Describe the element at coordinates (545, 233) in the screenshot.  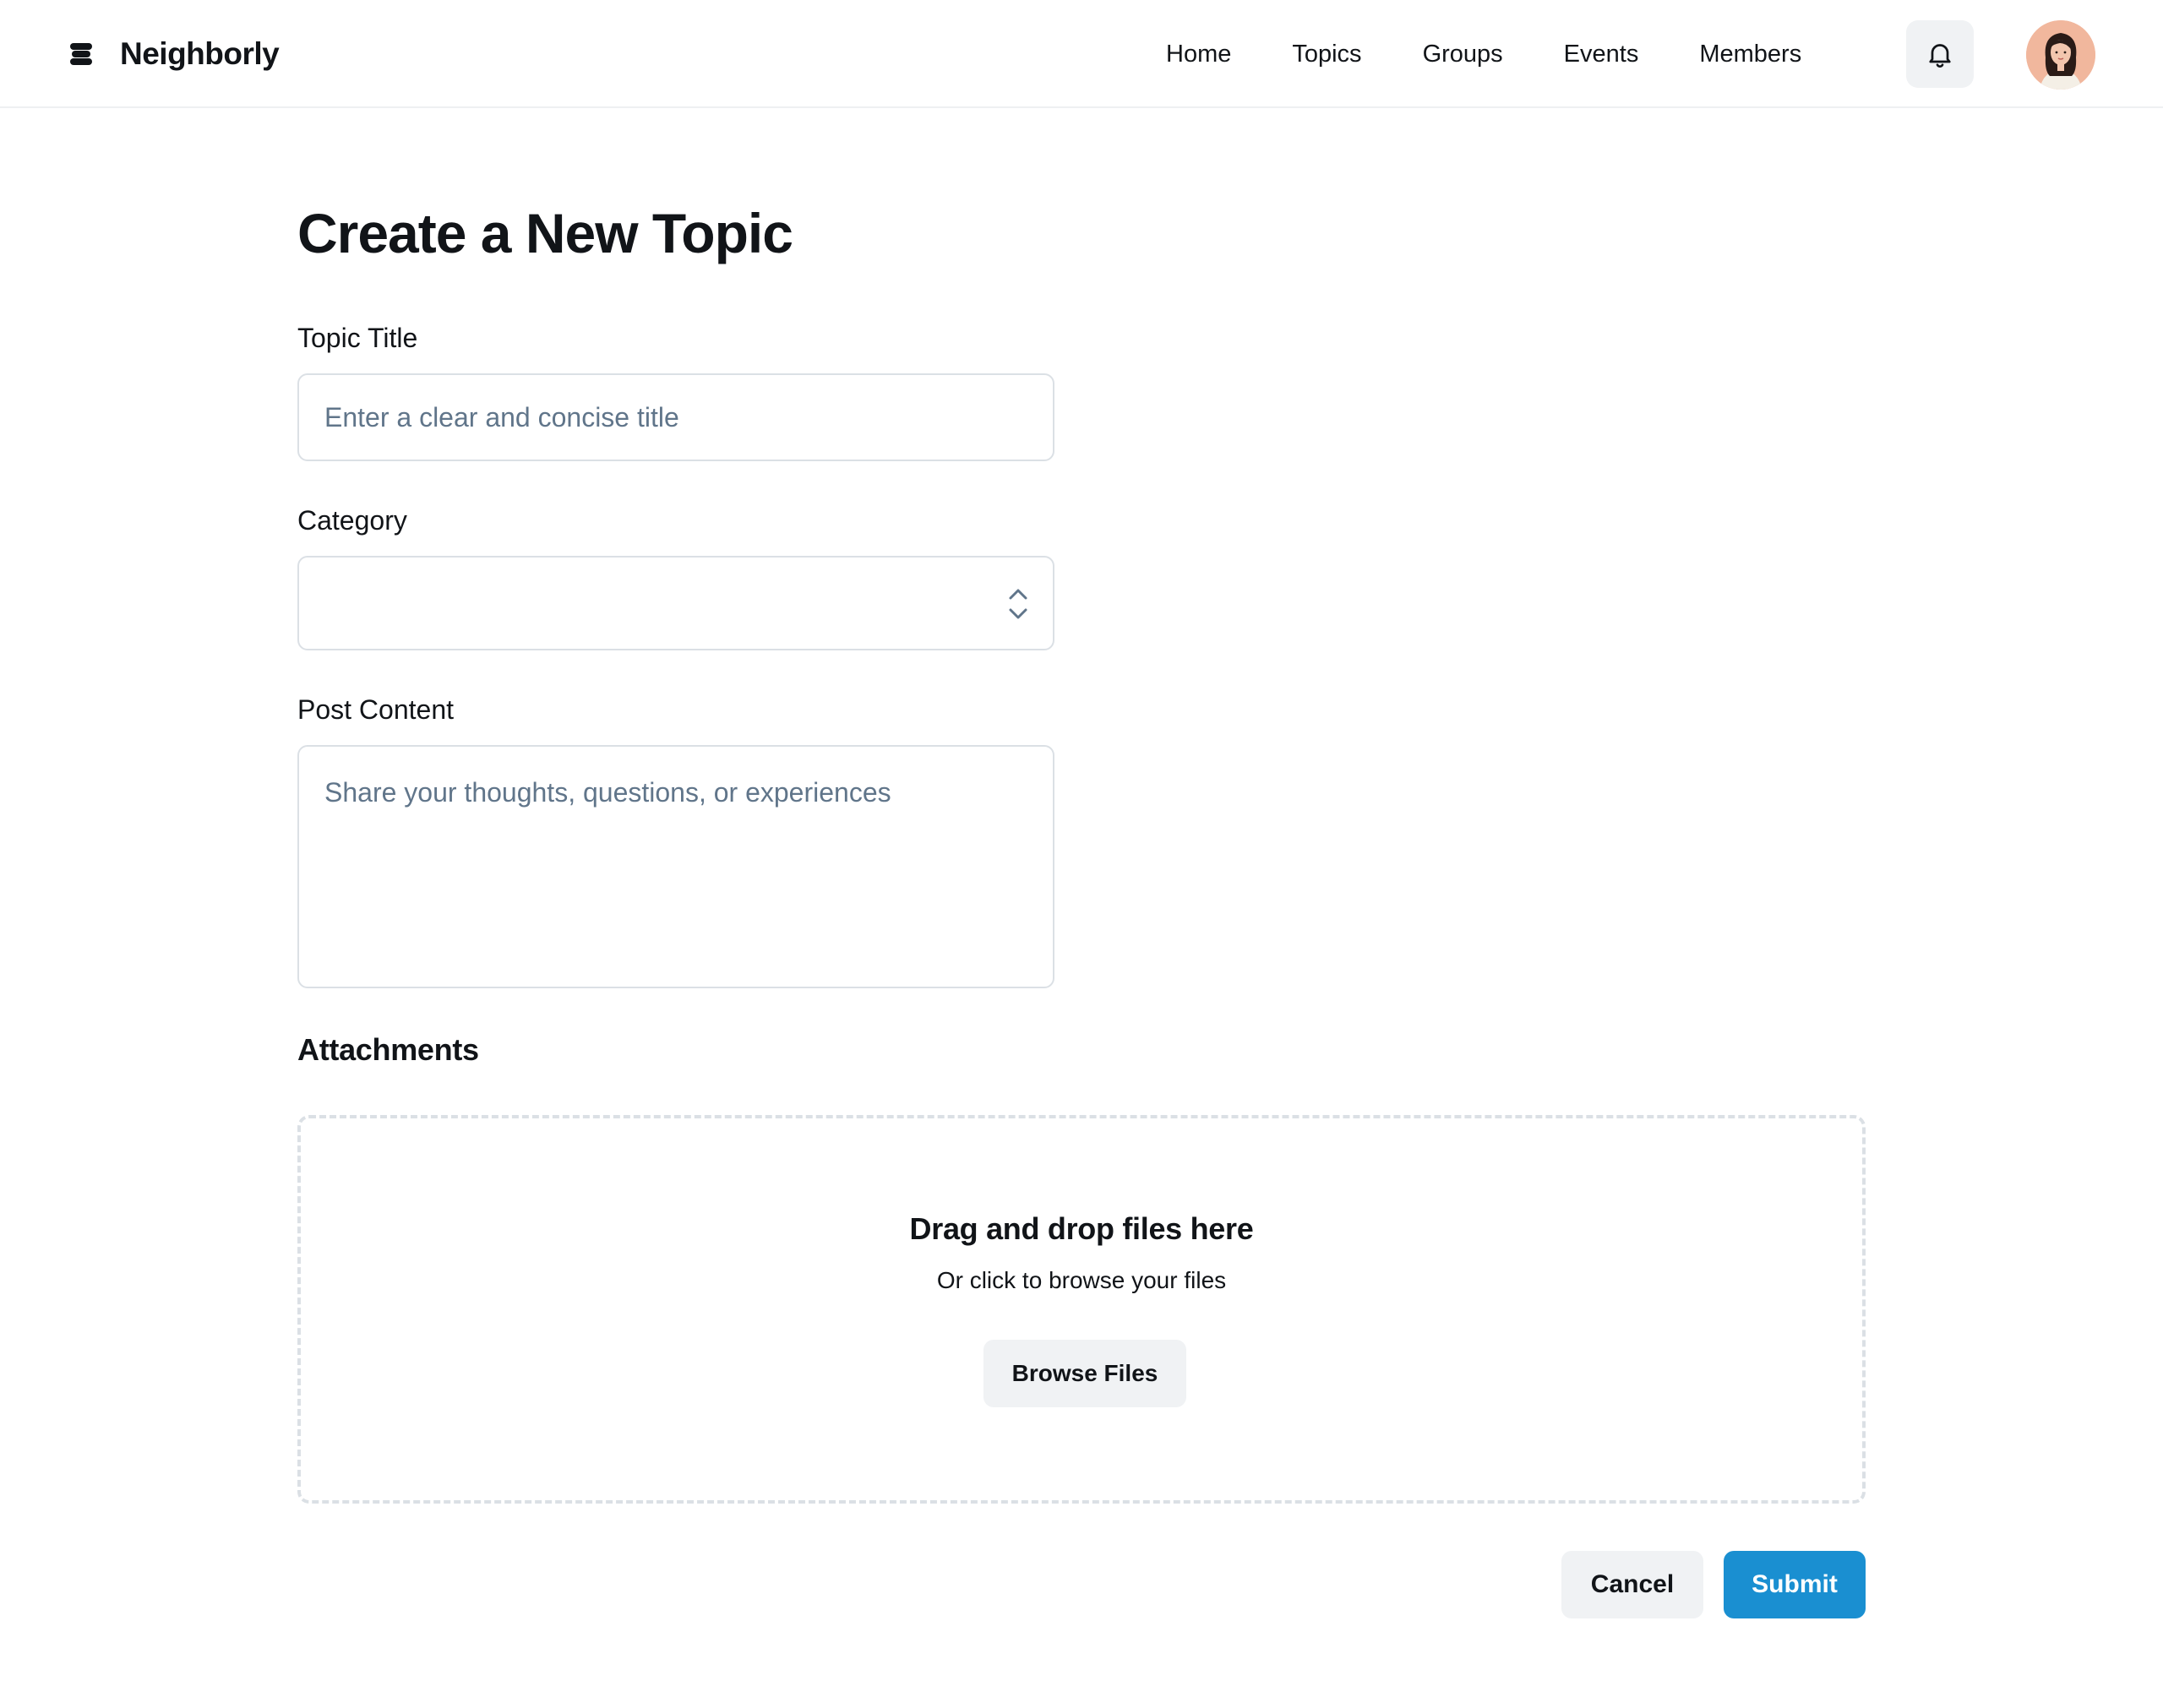
I see `page-title: Create a New Topic` at that location.